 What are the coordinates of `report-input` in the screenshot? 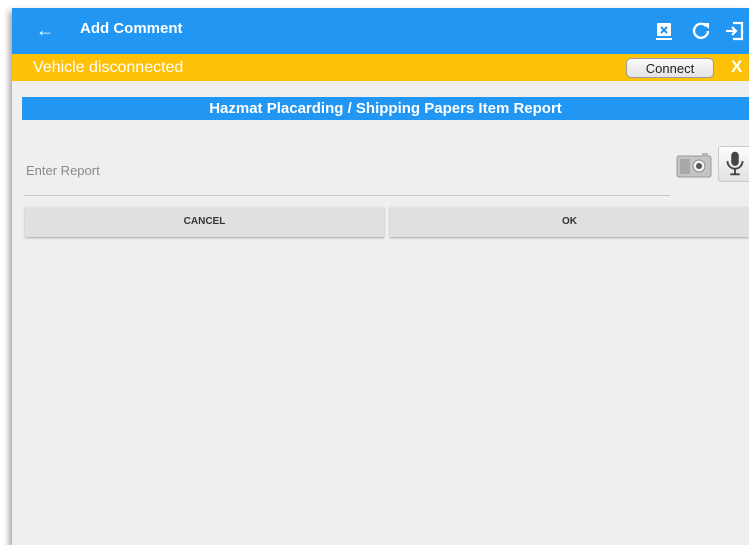 It's located at (347, 171).